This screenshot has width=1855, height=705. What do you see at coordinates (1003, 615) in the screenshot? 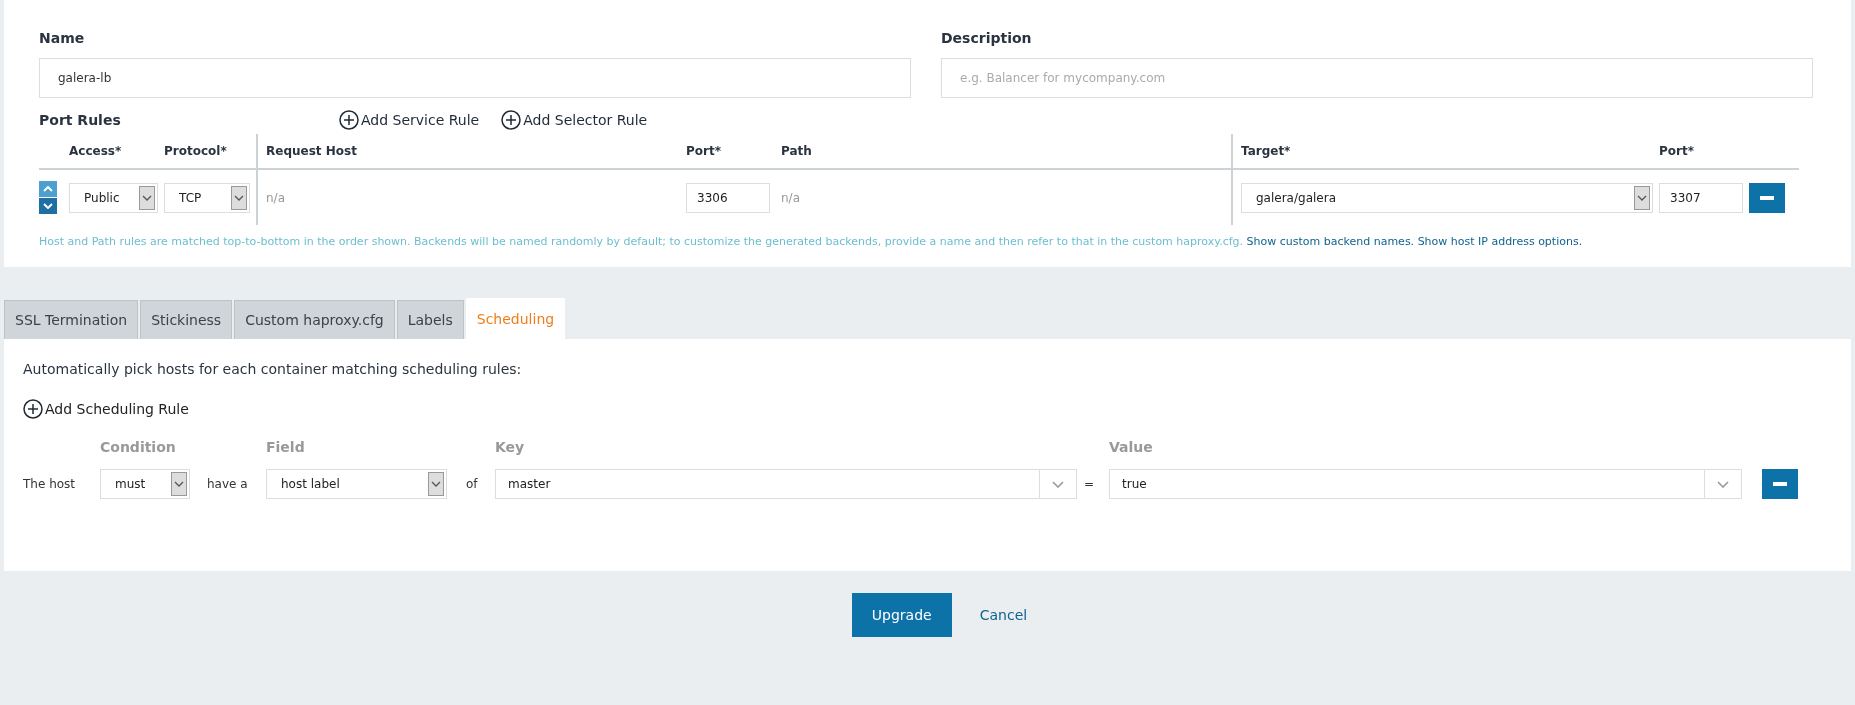
I see `cancel-button: Cancel` at bounding box center [1003, 615].